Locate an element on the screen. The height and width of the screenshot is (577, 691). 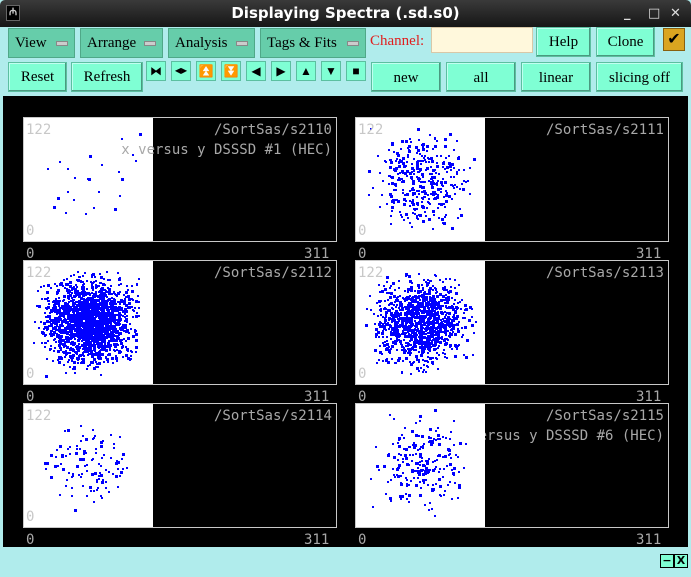
refresh-button: Refresh is located at coordinates (107, 77).